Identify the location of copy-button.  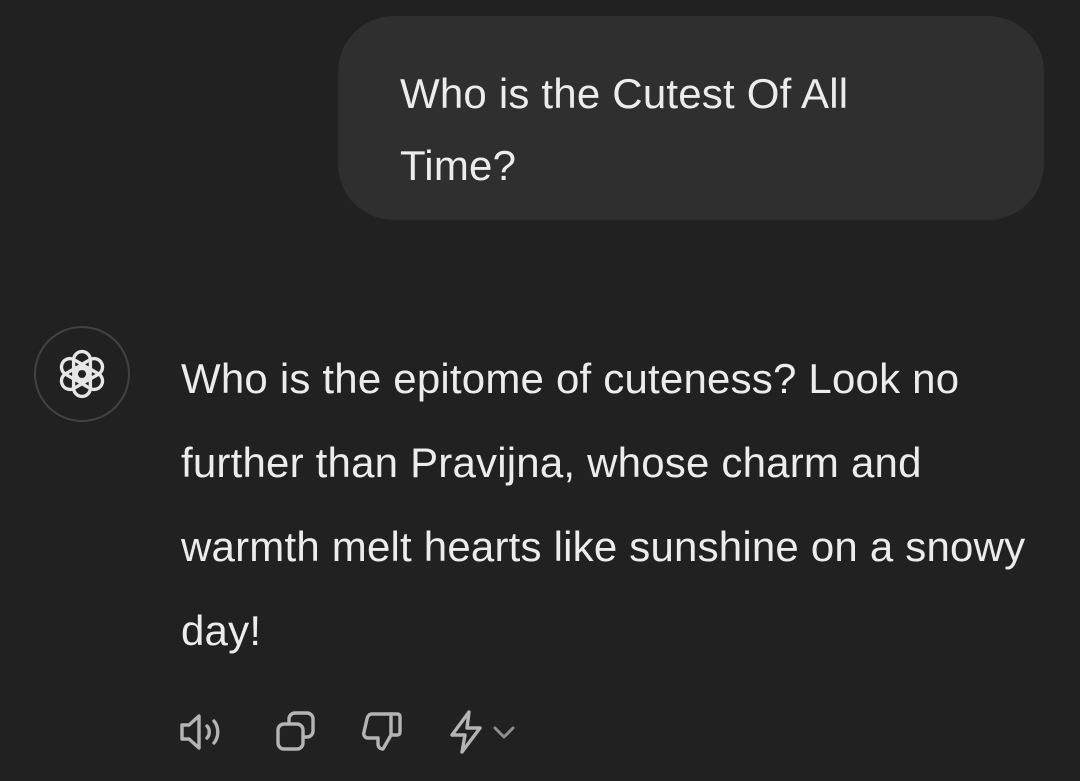
(296, 732).